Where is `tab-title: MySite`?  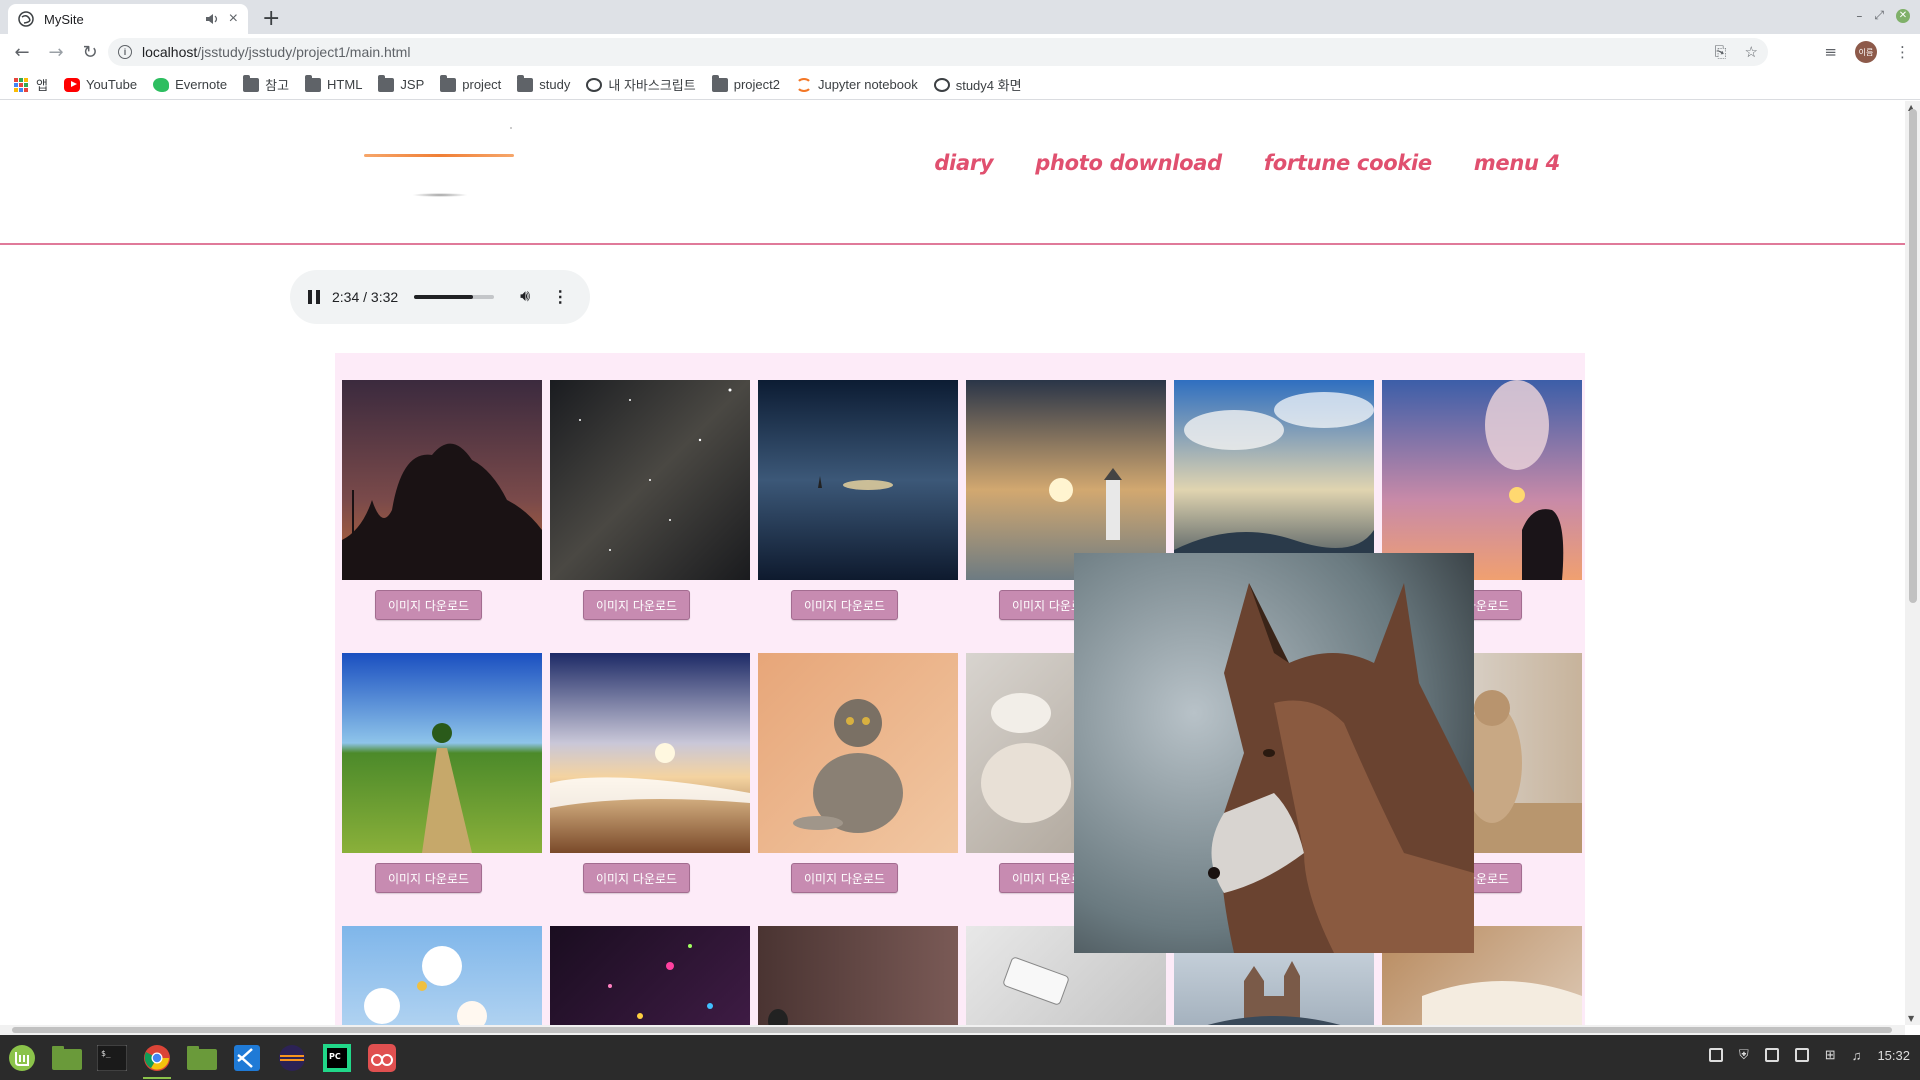
tab-title: MySite is located at coordinates (64, 19).